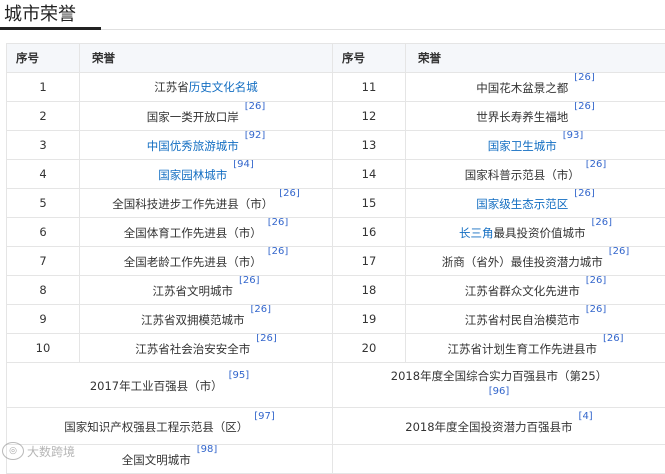 This screenshot has width=665, height=474. Describe the element at coordinates (336, 116) in the screenshot. I see `table-row: 2 国家一类开放口岸[26] 12 世界长寿养生福地[26]` at that location.